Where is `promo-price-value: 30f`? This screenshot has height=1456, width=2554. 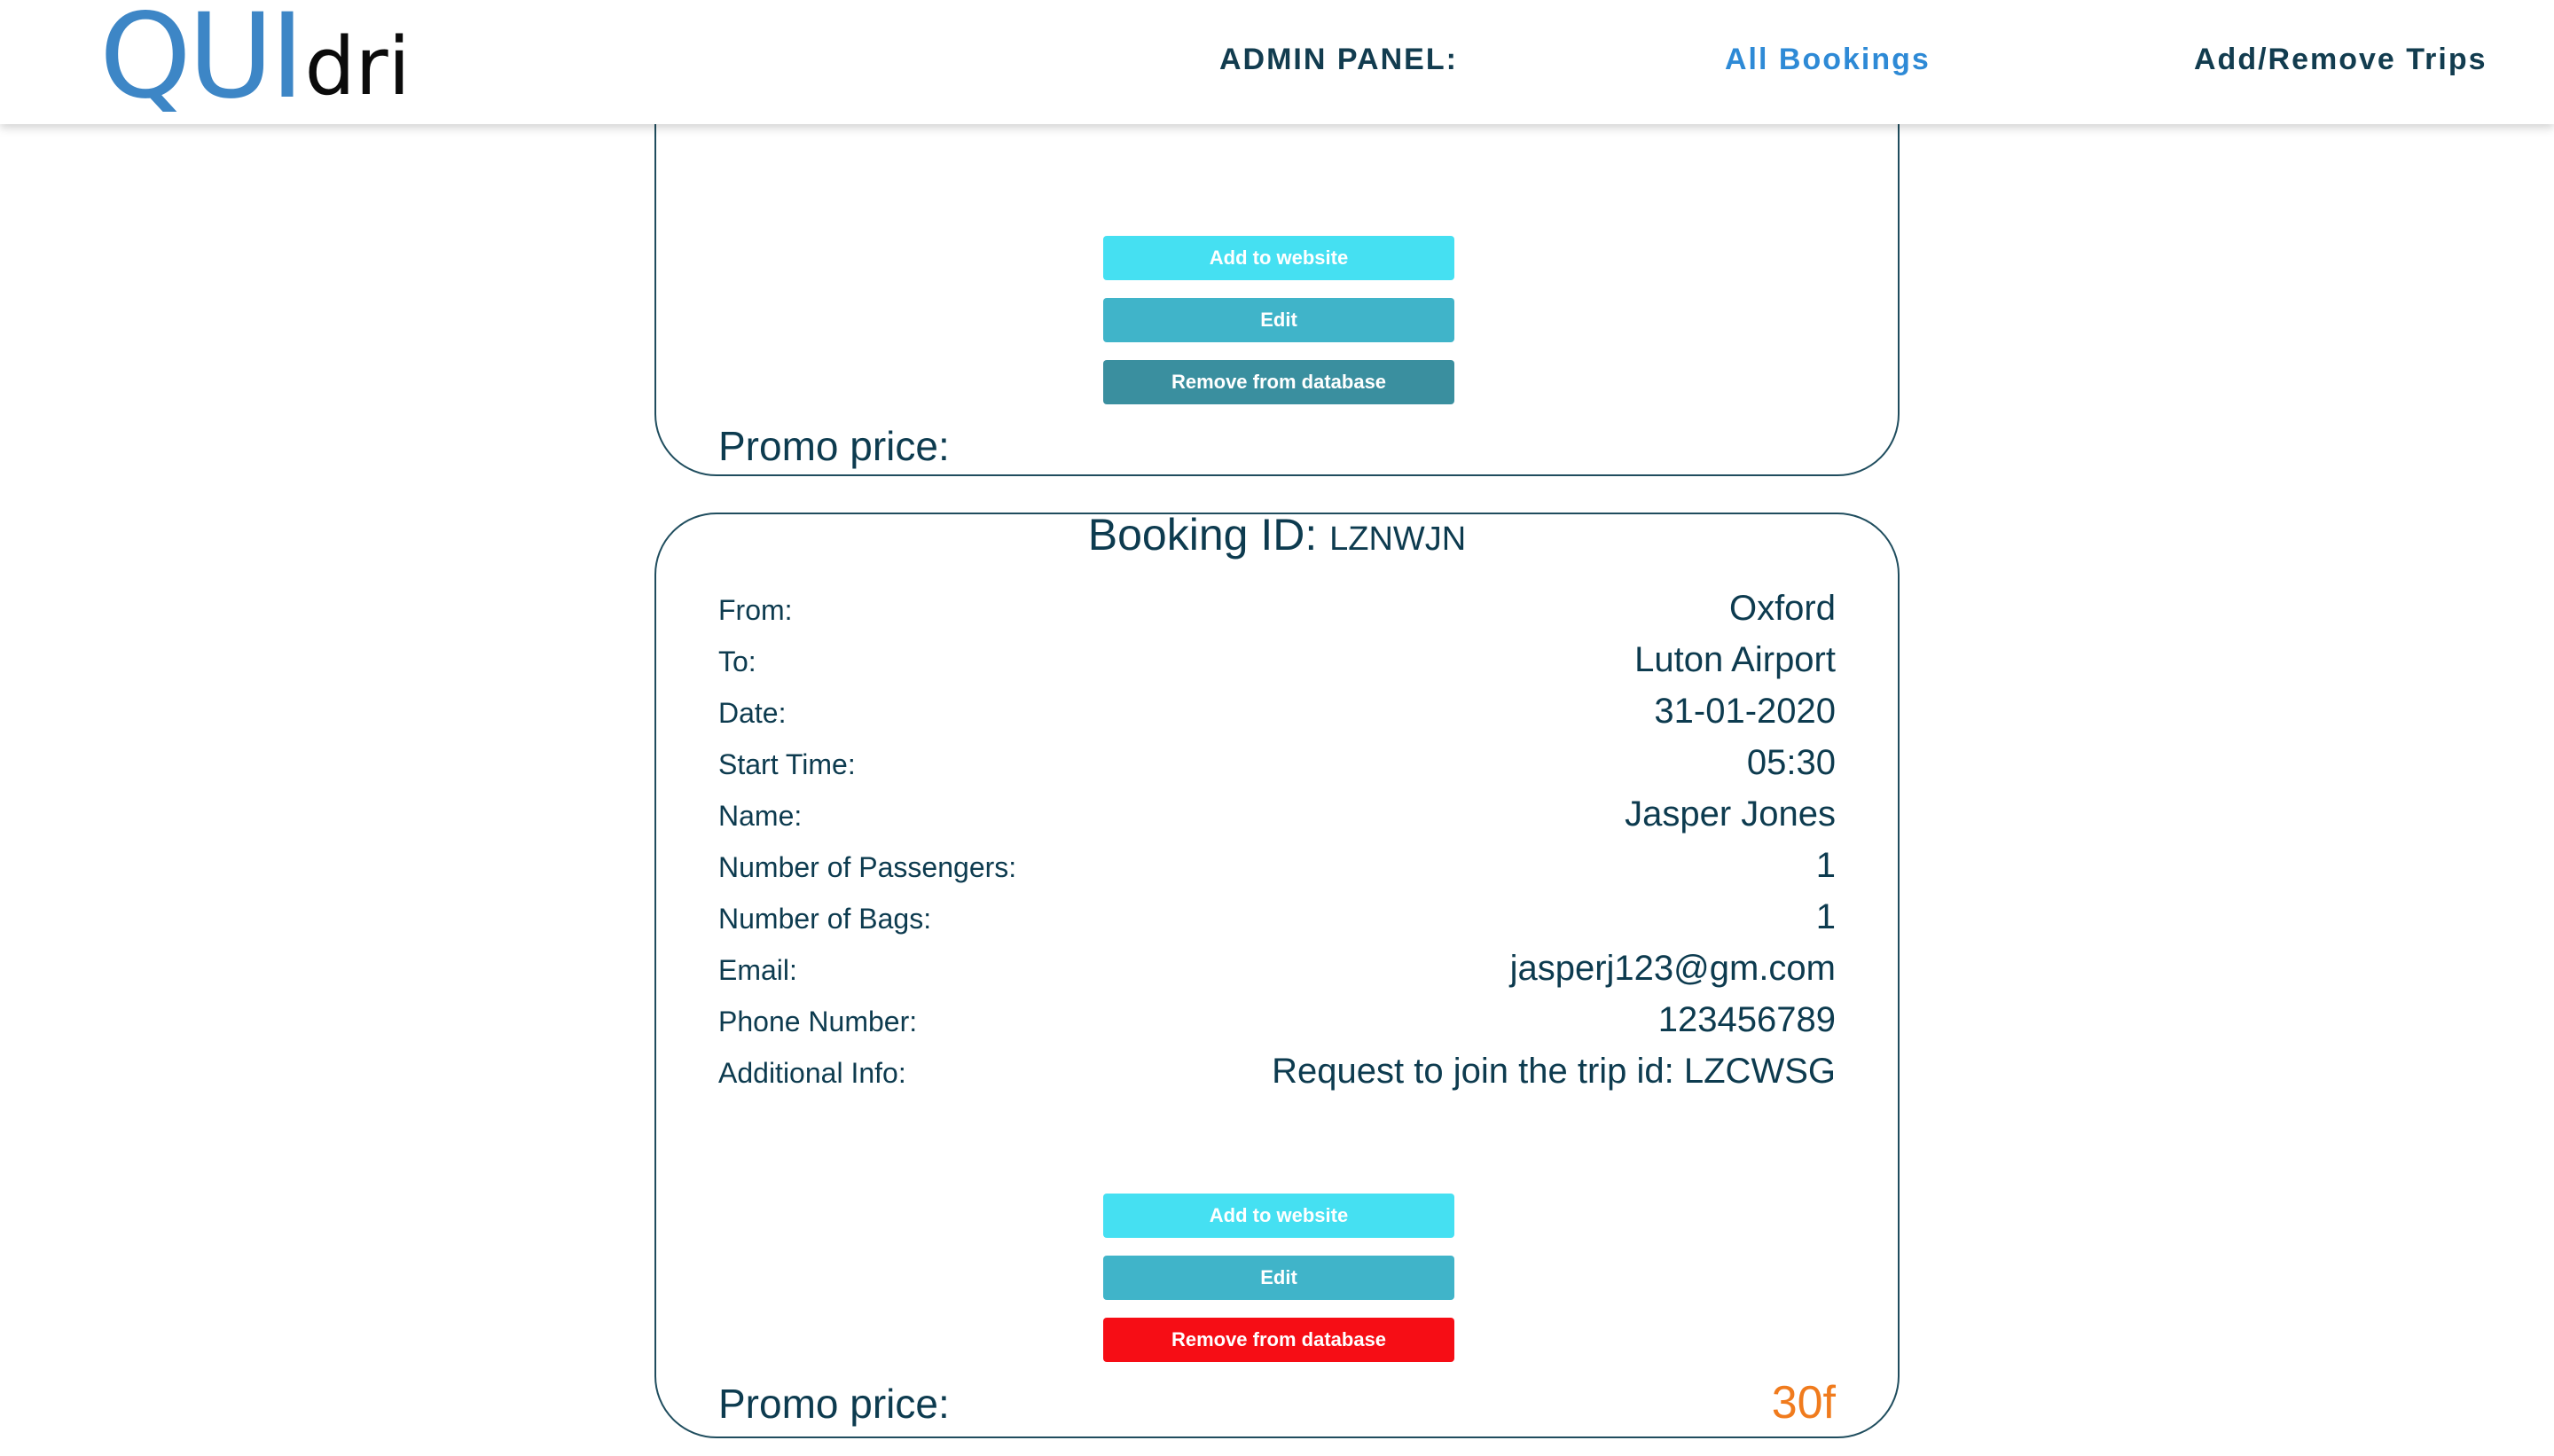 promo-price-value: 30f is located at coordinates (1803, 1403).